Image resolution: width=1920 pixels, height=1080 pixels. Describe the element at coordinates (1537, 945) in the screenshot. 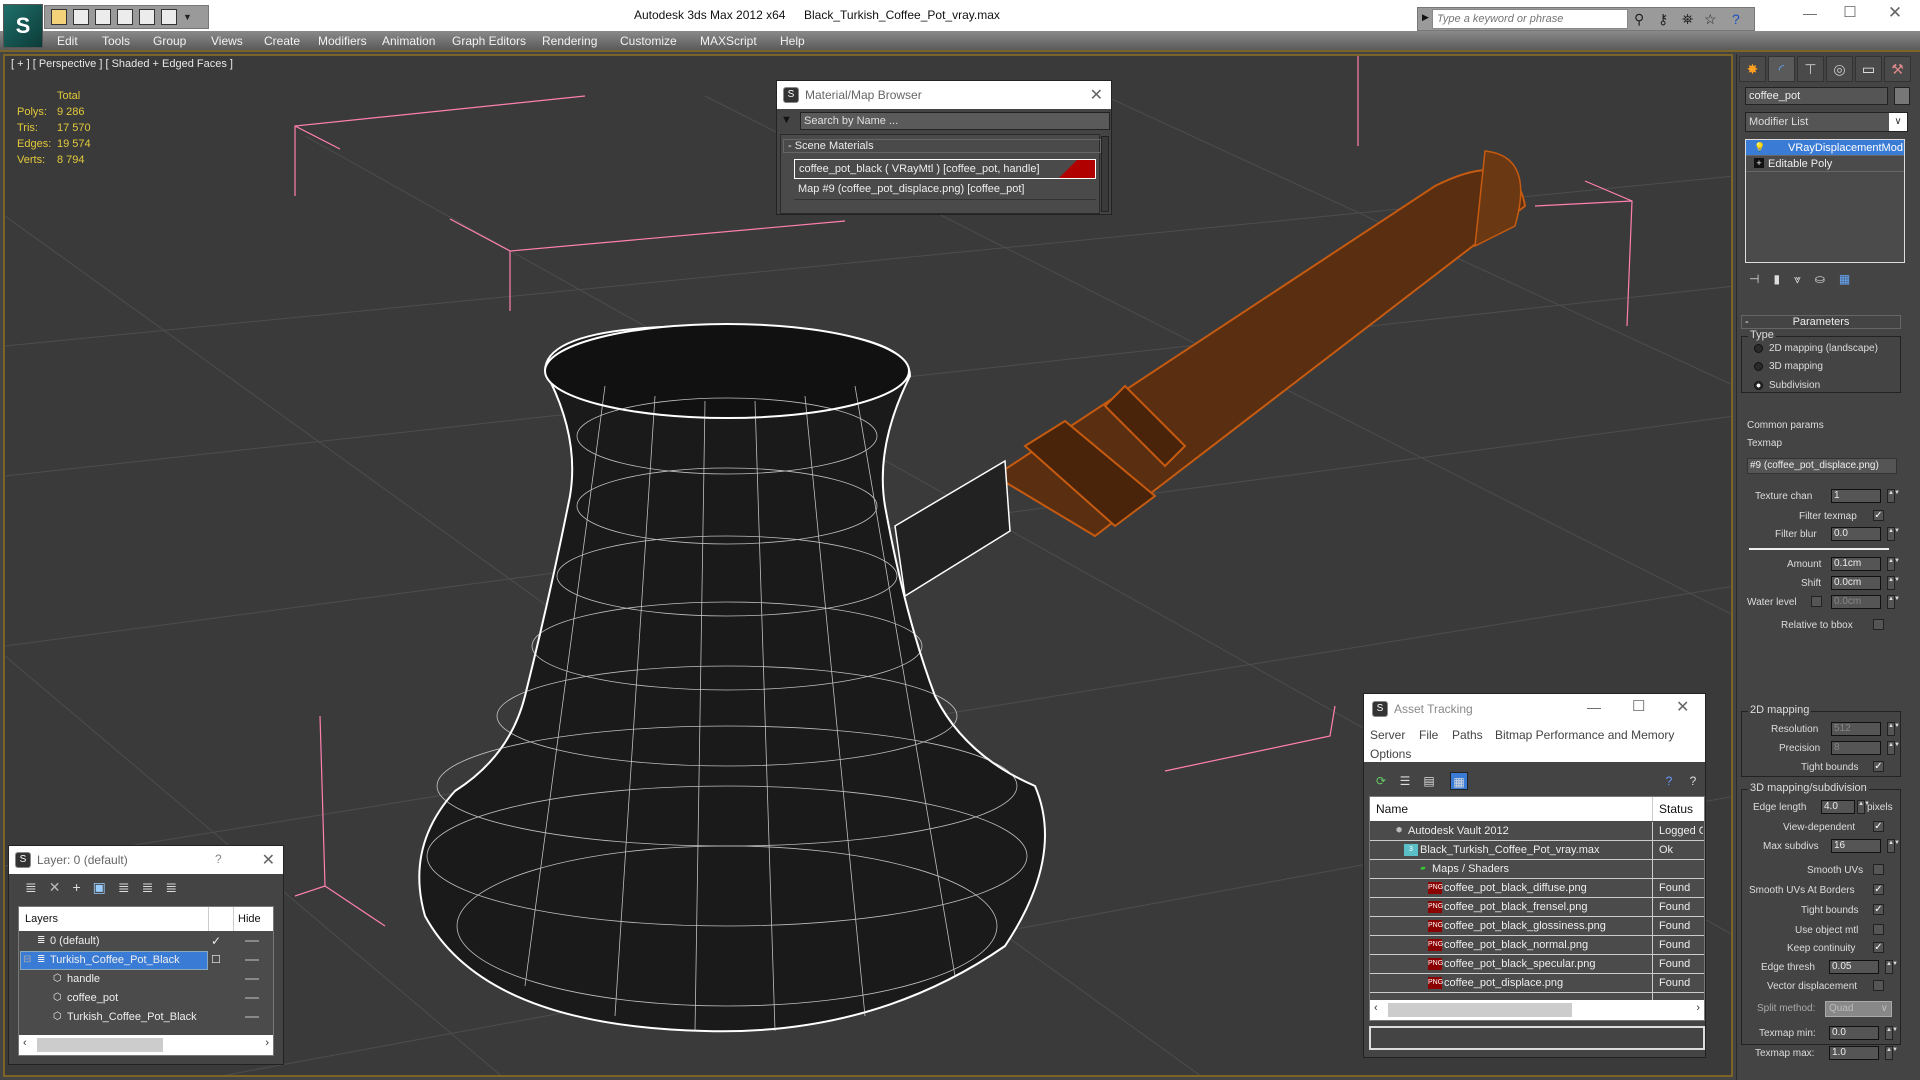

I see `asset-row: PNG coffee_pot_black_normal.png Found` at that location.